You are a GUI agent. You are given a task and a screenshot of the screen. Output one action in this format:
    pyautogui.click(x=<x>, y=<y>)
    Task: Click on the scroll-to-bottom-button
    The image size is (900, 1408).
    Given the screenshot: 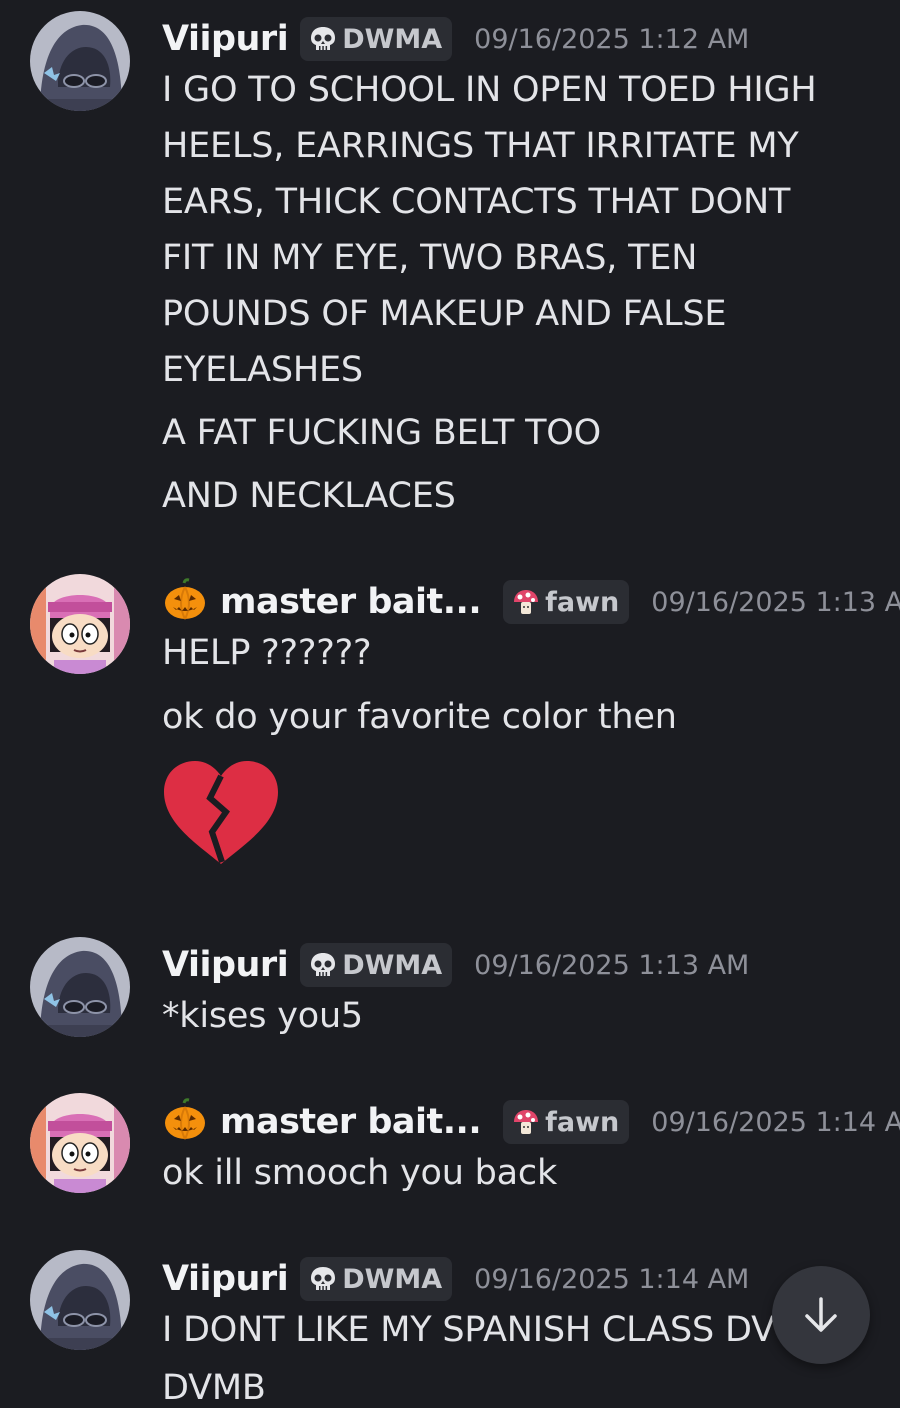 What is the action you would take?
    pyautogui.click(x=821, y=1315)
    